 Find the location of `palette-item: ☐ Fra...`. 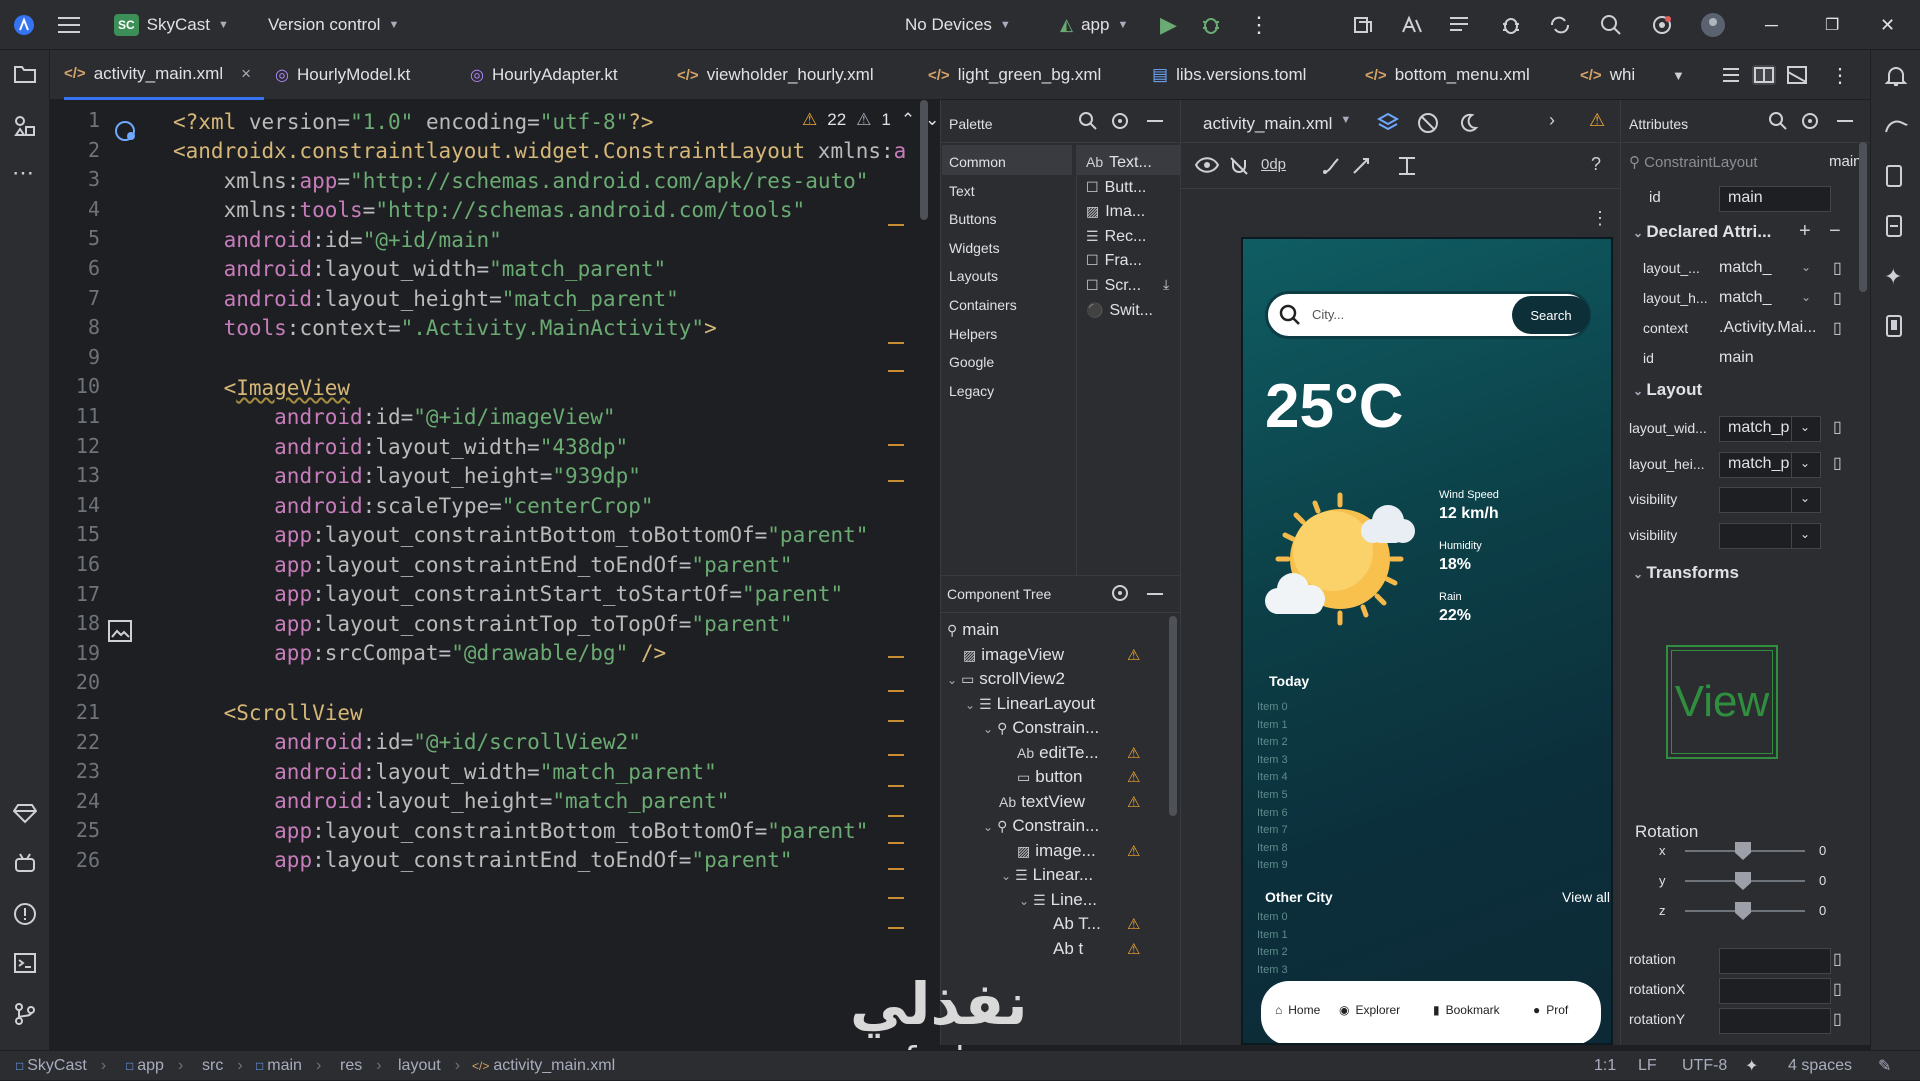

palette-item: ☐ Fra... is located at coordinates (1114, 261).